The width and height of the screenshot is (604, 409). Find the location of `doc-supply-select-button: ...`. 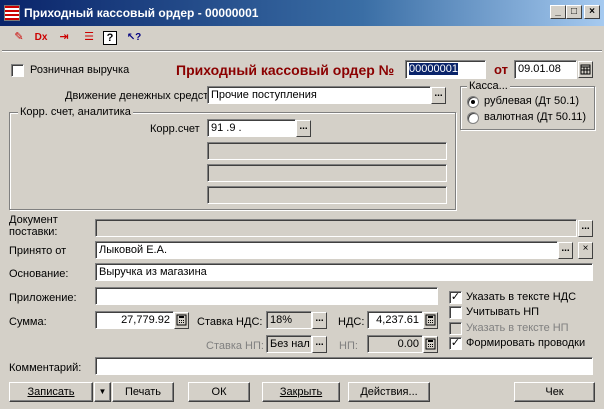

doc-supply-select-button: ... is located at coordinates (585, 228).